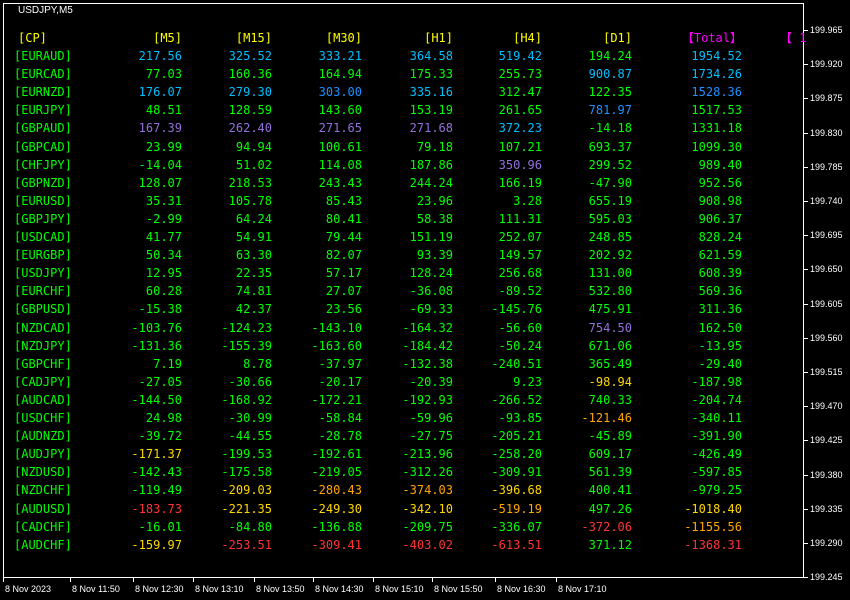 Image resolution: width=850 pixels, height=600 pixels. Describe the element at coordinates (610, 508) in the screenshot. I see `table-cell: 497.26` at that location.